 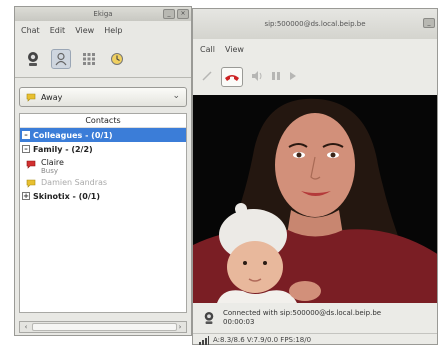 What do you see at coordinates (315, 50) in the screenshot?
I see `menubar: Call View` at bounding box center [315, 50].